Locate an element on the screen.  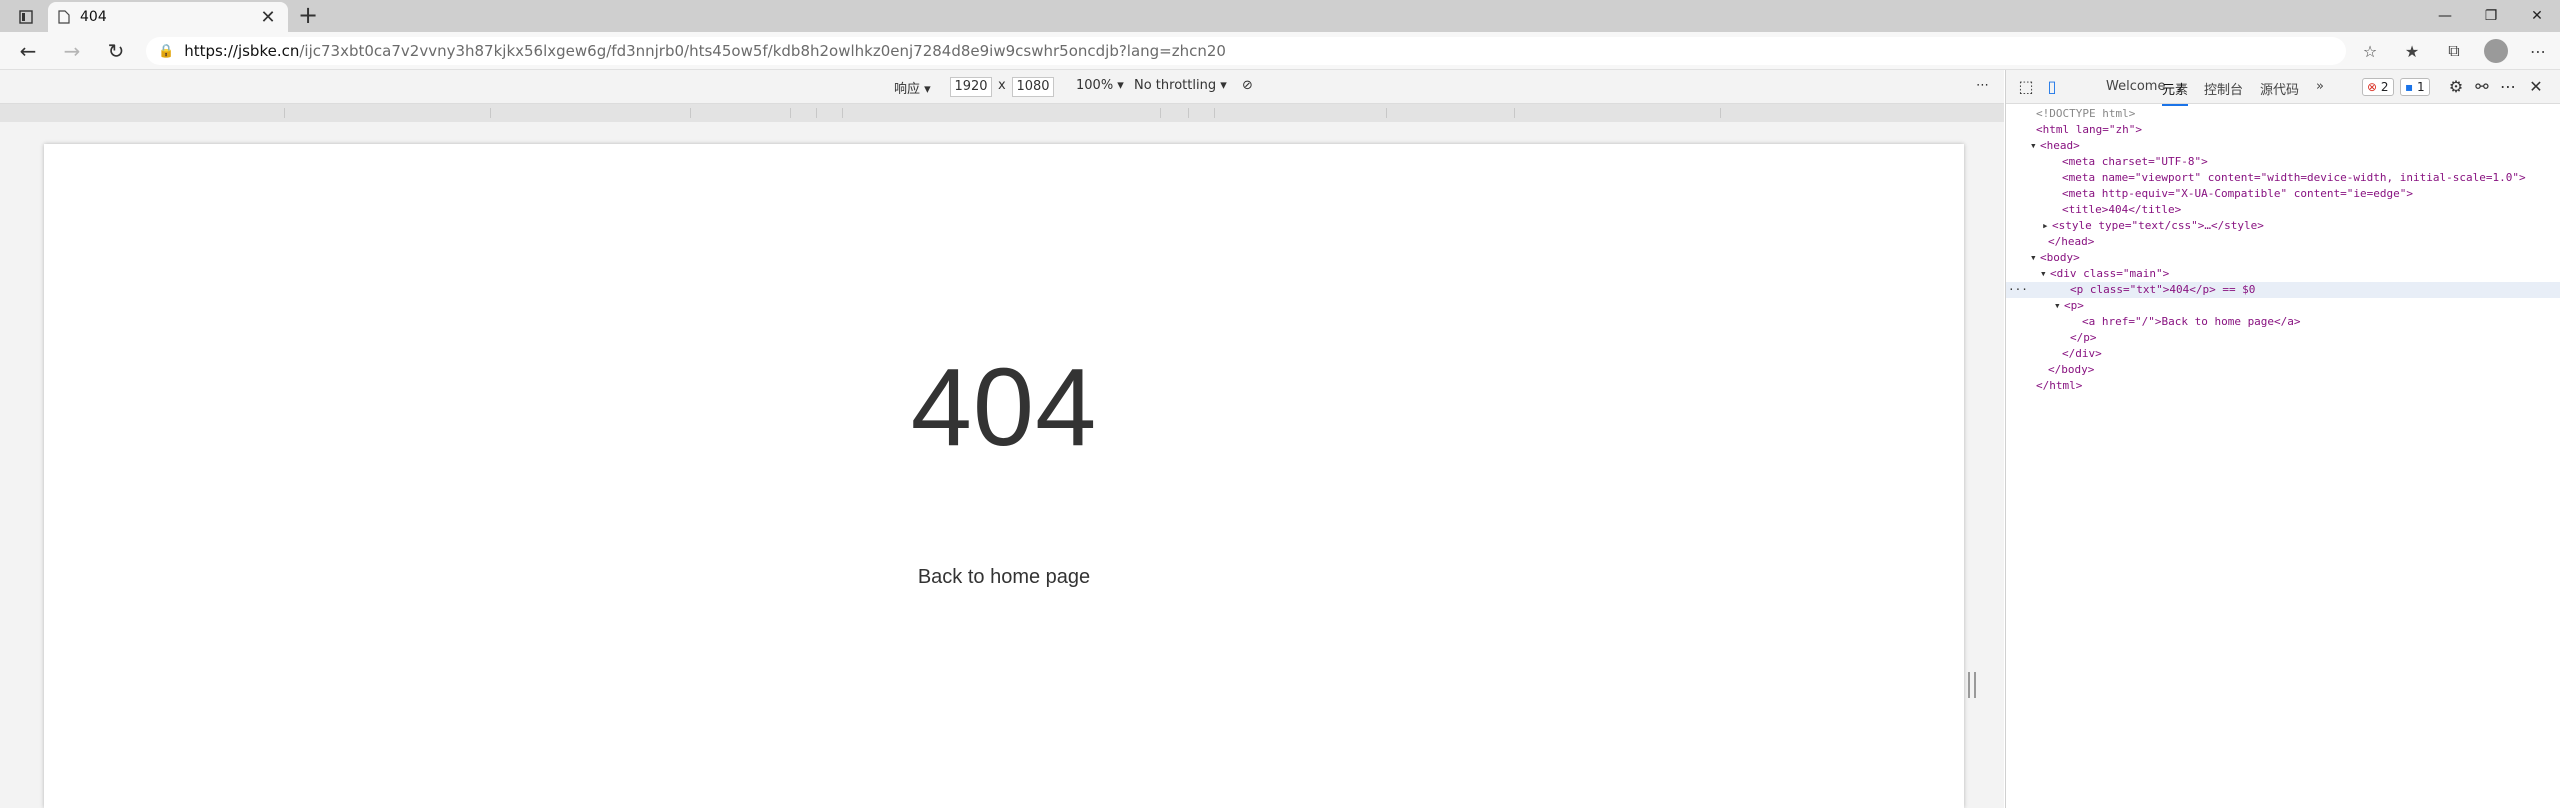
dom-node-line: <meta charset="UTF-8"> is located at coordinates (2283, 162).